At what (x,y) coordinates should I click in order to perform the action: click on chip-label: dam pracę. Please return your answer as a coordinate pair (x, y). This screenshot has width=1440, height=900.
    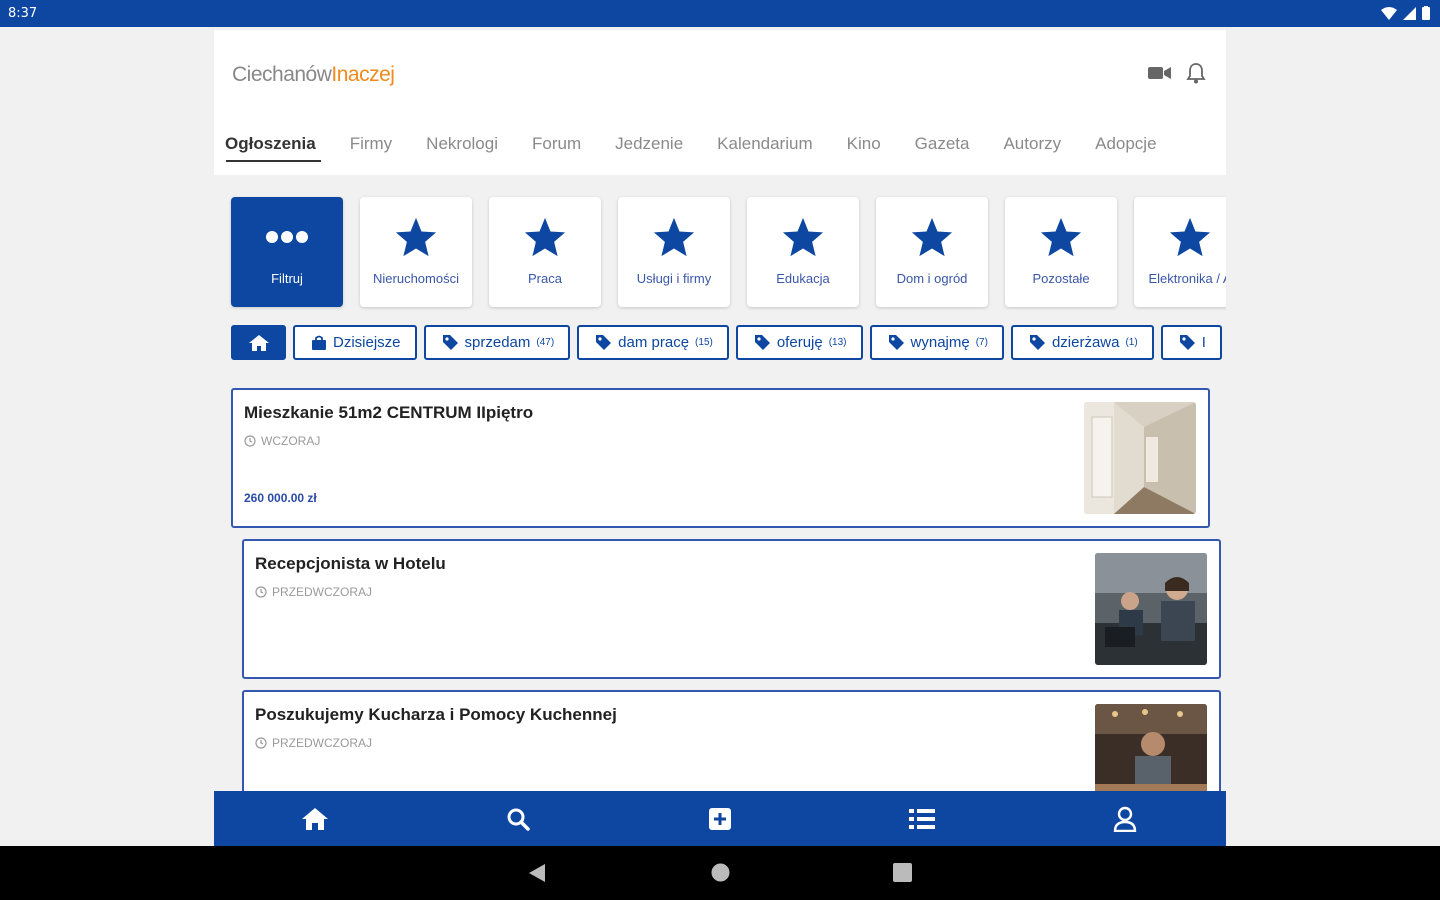
    Looking at the image, I should click on (654, 342).